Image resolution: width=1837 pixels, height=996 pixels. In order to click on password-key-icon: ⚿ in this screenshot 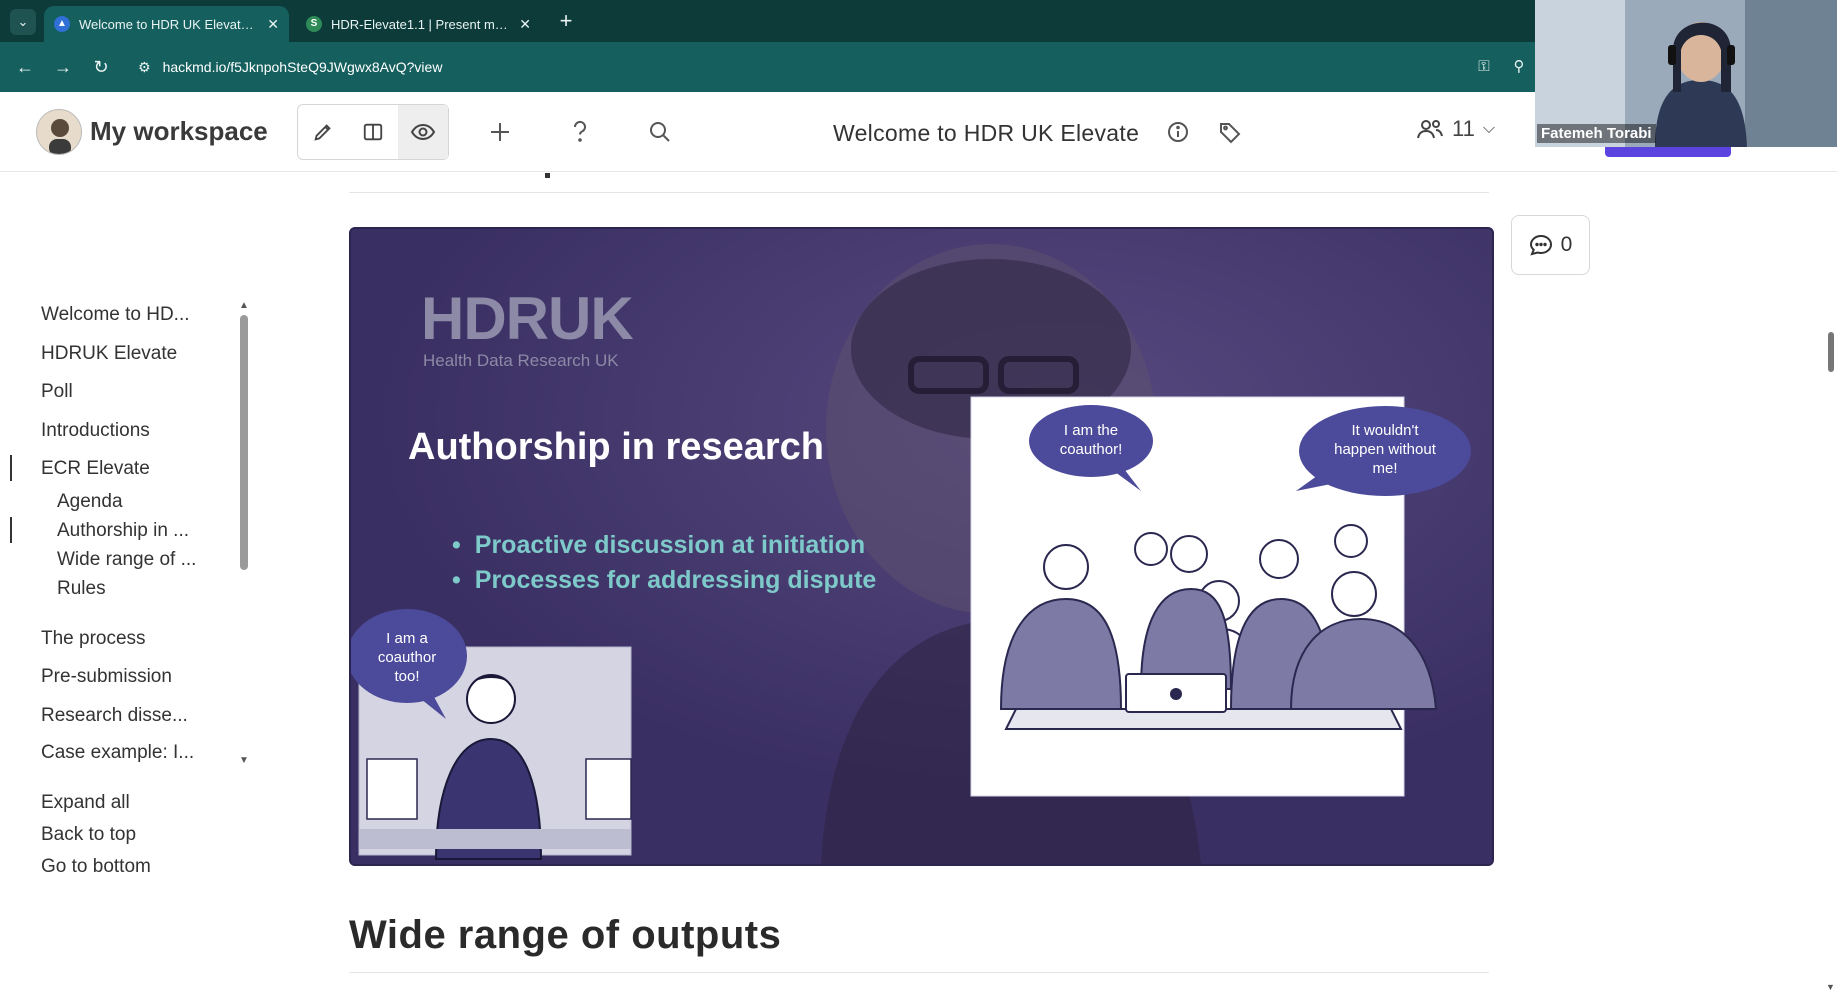, I will do `click(1484, 67)`.